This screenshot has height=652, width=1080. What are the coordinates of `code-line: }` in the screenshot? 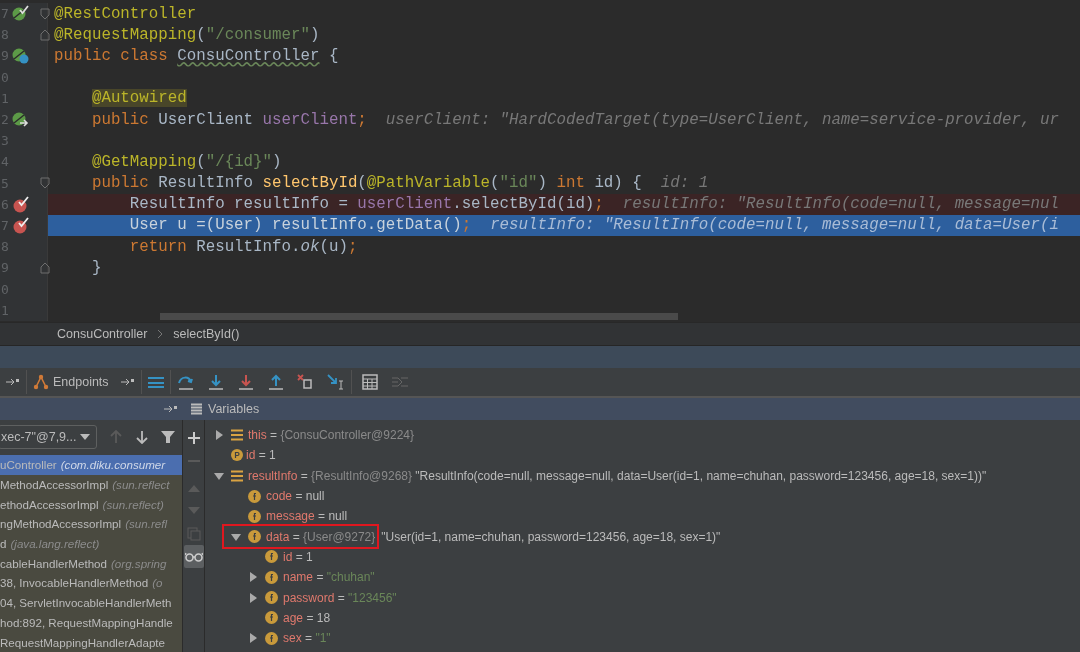 It's located at (96, 267).